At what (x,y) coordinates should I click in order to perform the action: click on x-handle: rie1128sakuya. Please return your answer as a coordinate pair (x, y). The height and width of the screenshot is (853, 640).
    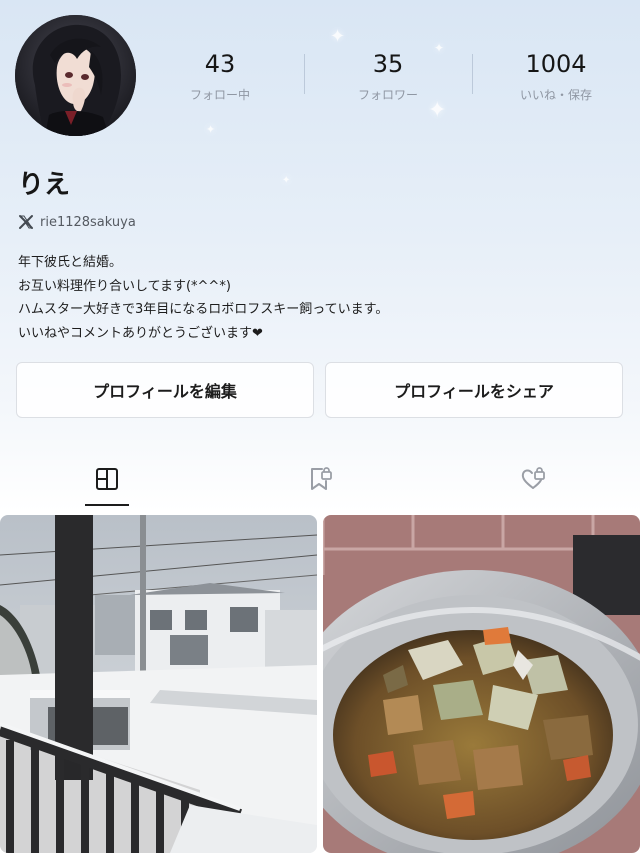
    Looking at the image, I should click on (88, 222).